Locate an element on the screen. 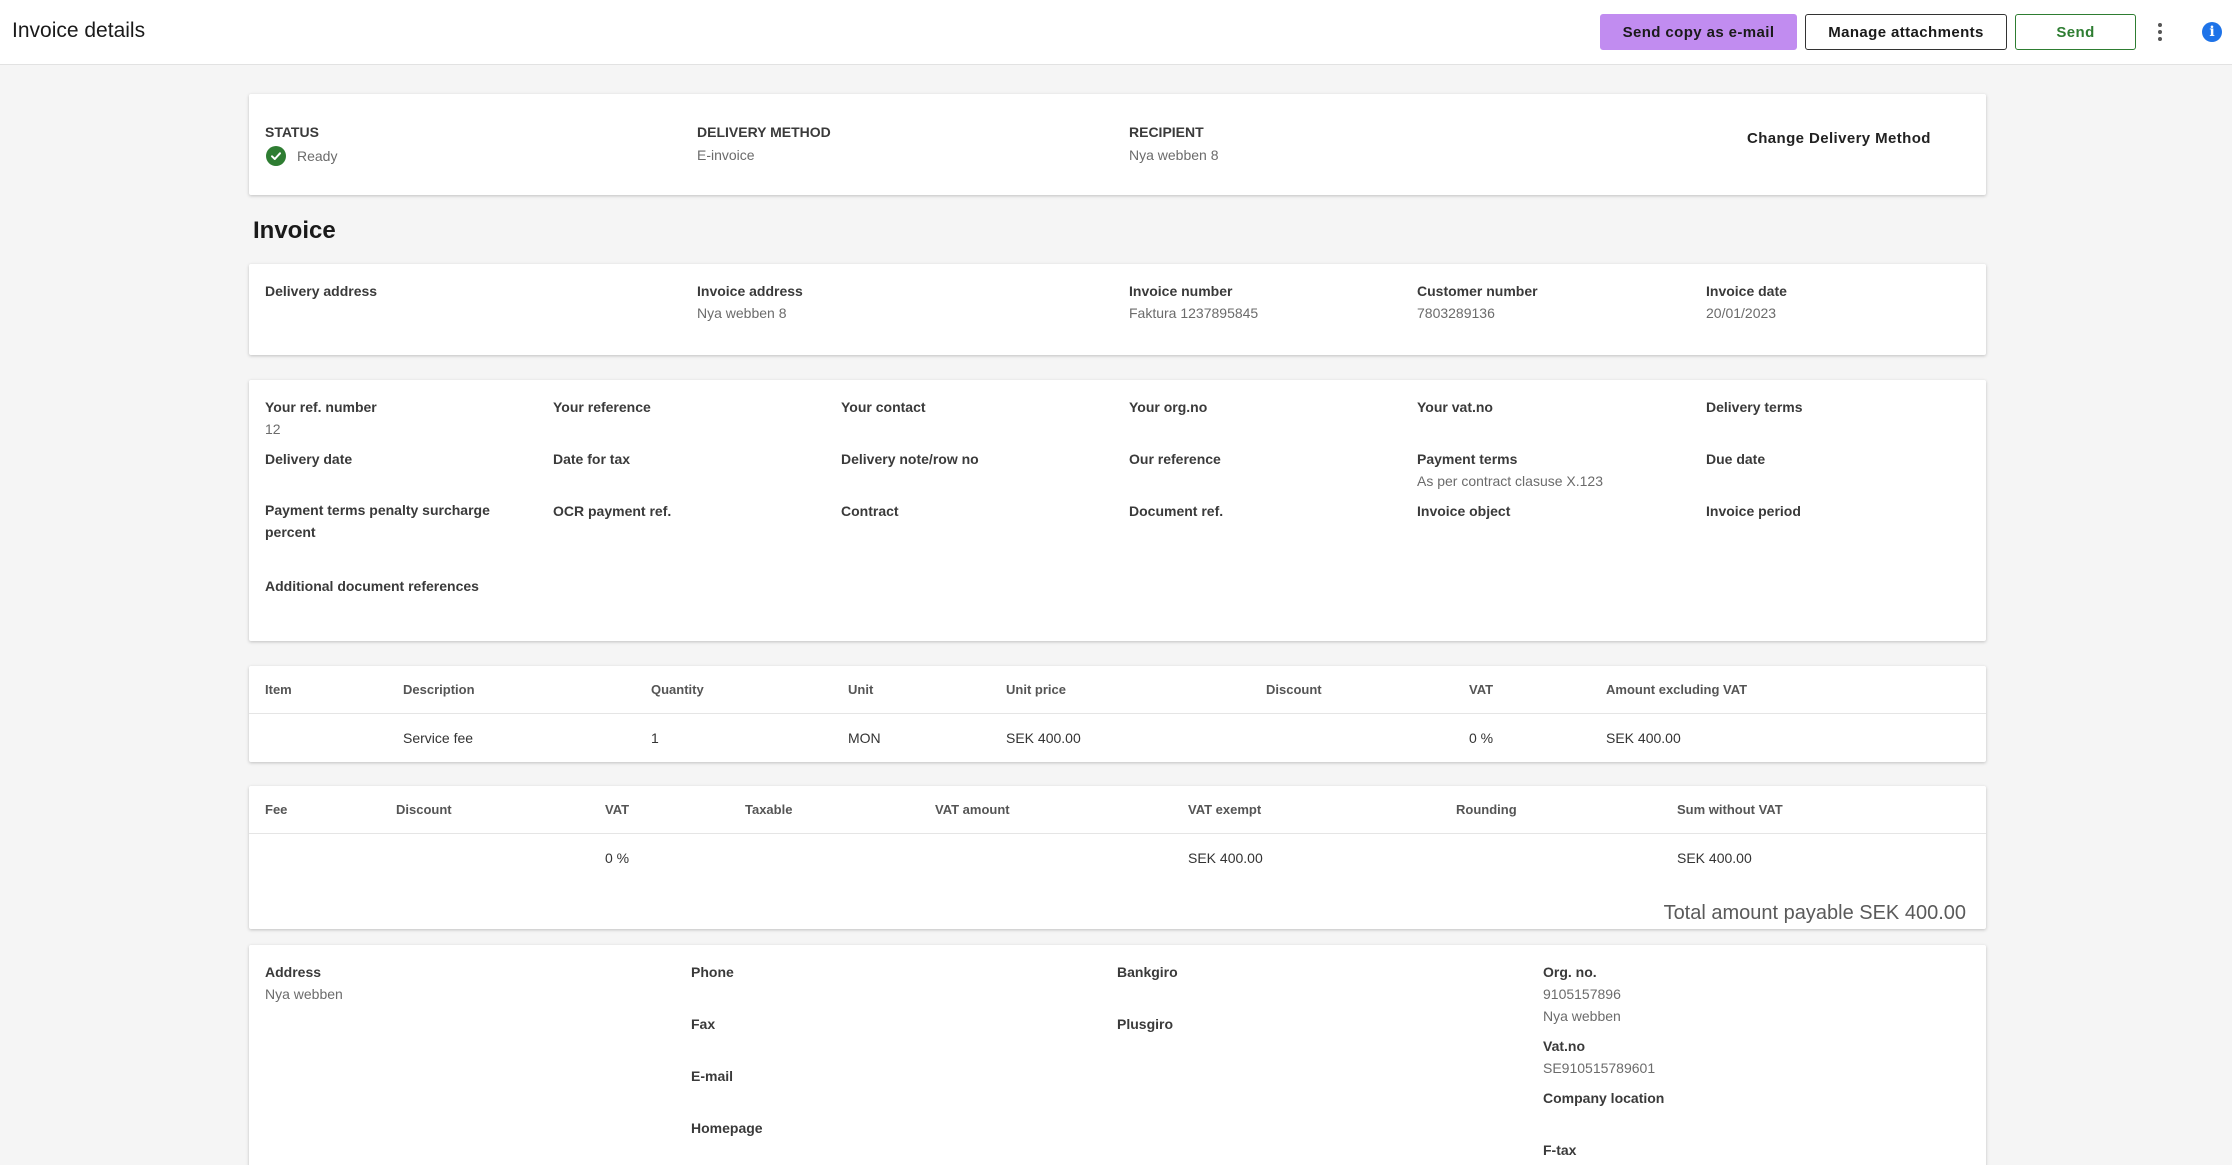  status-value: Ready is located at coordinates (317, 156).